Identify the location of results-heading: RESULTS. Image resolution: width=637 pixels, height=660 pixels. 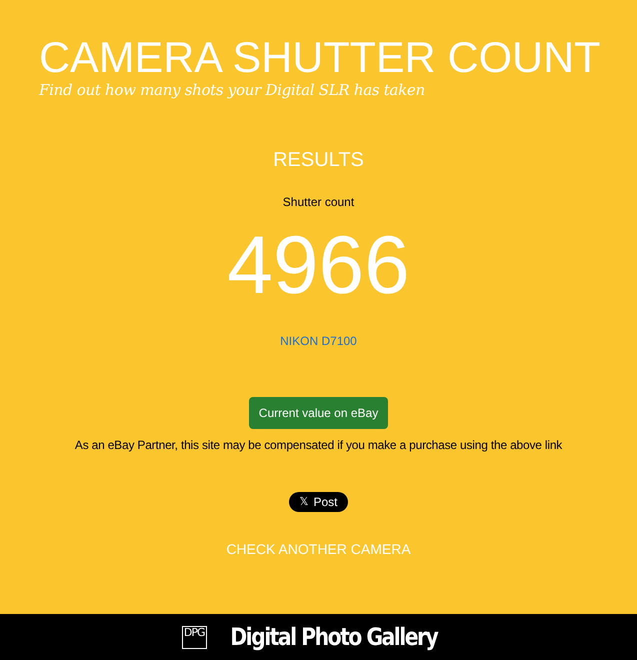
(318, 160).